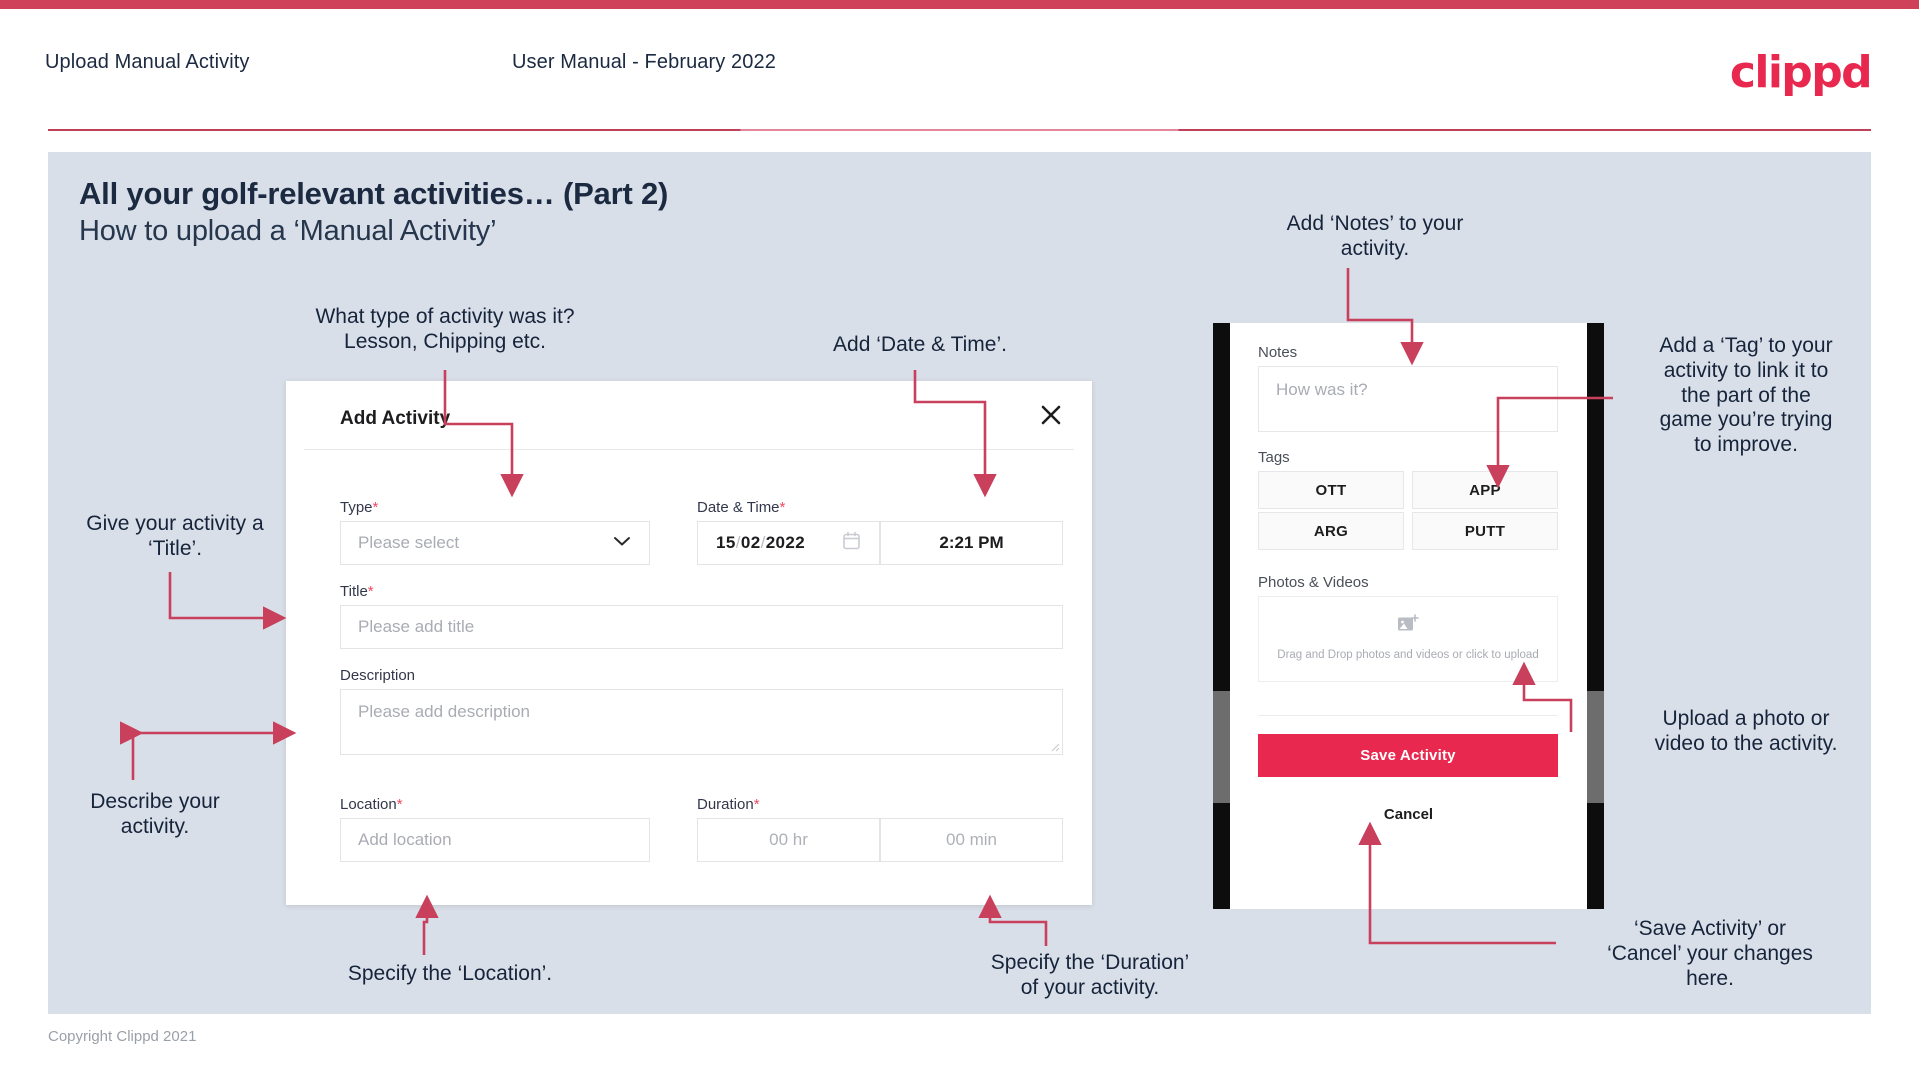 This screenshot has height=1079, width=1919. Describe the element at coordinates (782, 507) in the screenshot. I see `datetime-required-mark: *` at that location.